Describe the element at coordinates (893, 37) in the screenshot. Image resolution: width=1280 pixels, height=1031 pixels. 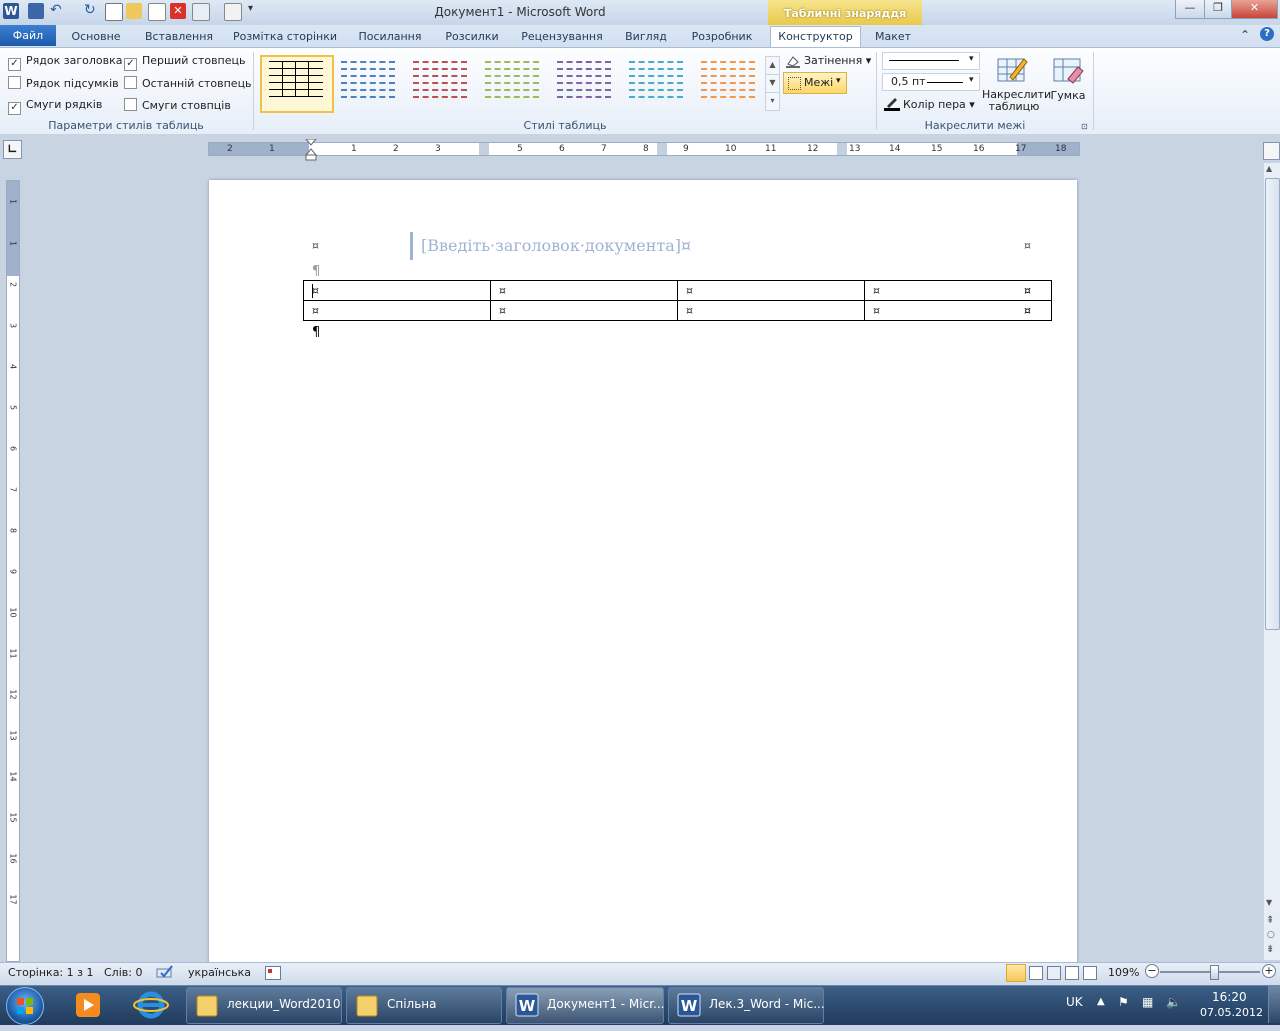
I see `tab-layout: Макет` at that location.